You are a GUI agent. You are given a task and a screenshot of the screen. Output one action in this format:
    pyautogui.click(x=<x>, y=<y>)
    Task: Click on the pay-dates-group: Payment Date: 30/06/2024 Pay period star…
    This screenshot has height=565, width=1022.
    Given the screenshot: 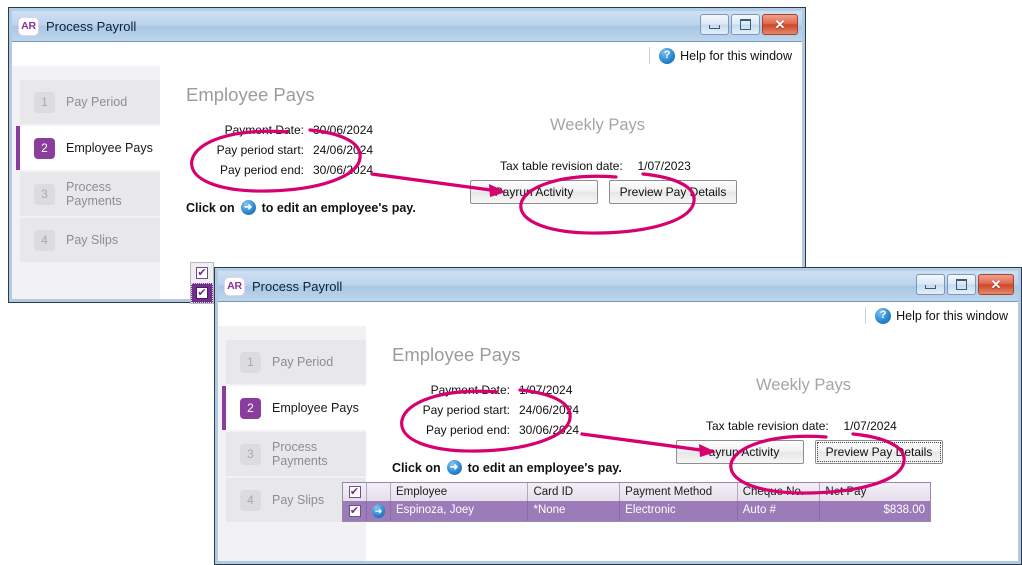 What is the action you would take?
    pyautogui.click(x=494, y=150)
    